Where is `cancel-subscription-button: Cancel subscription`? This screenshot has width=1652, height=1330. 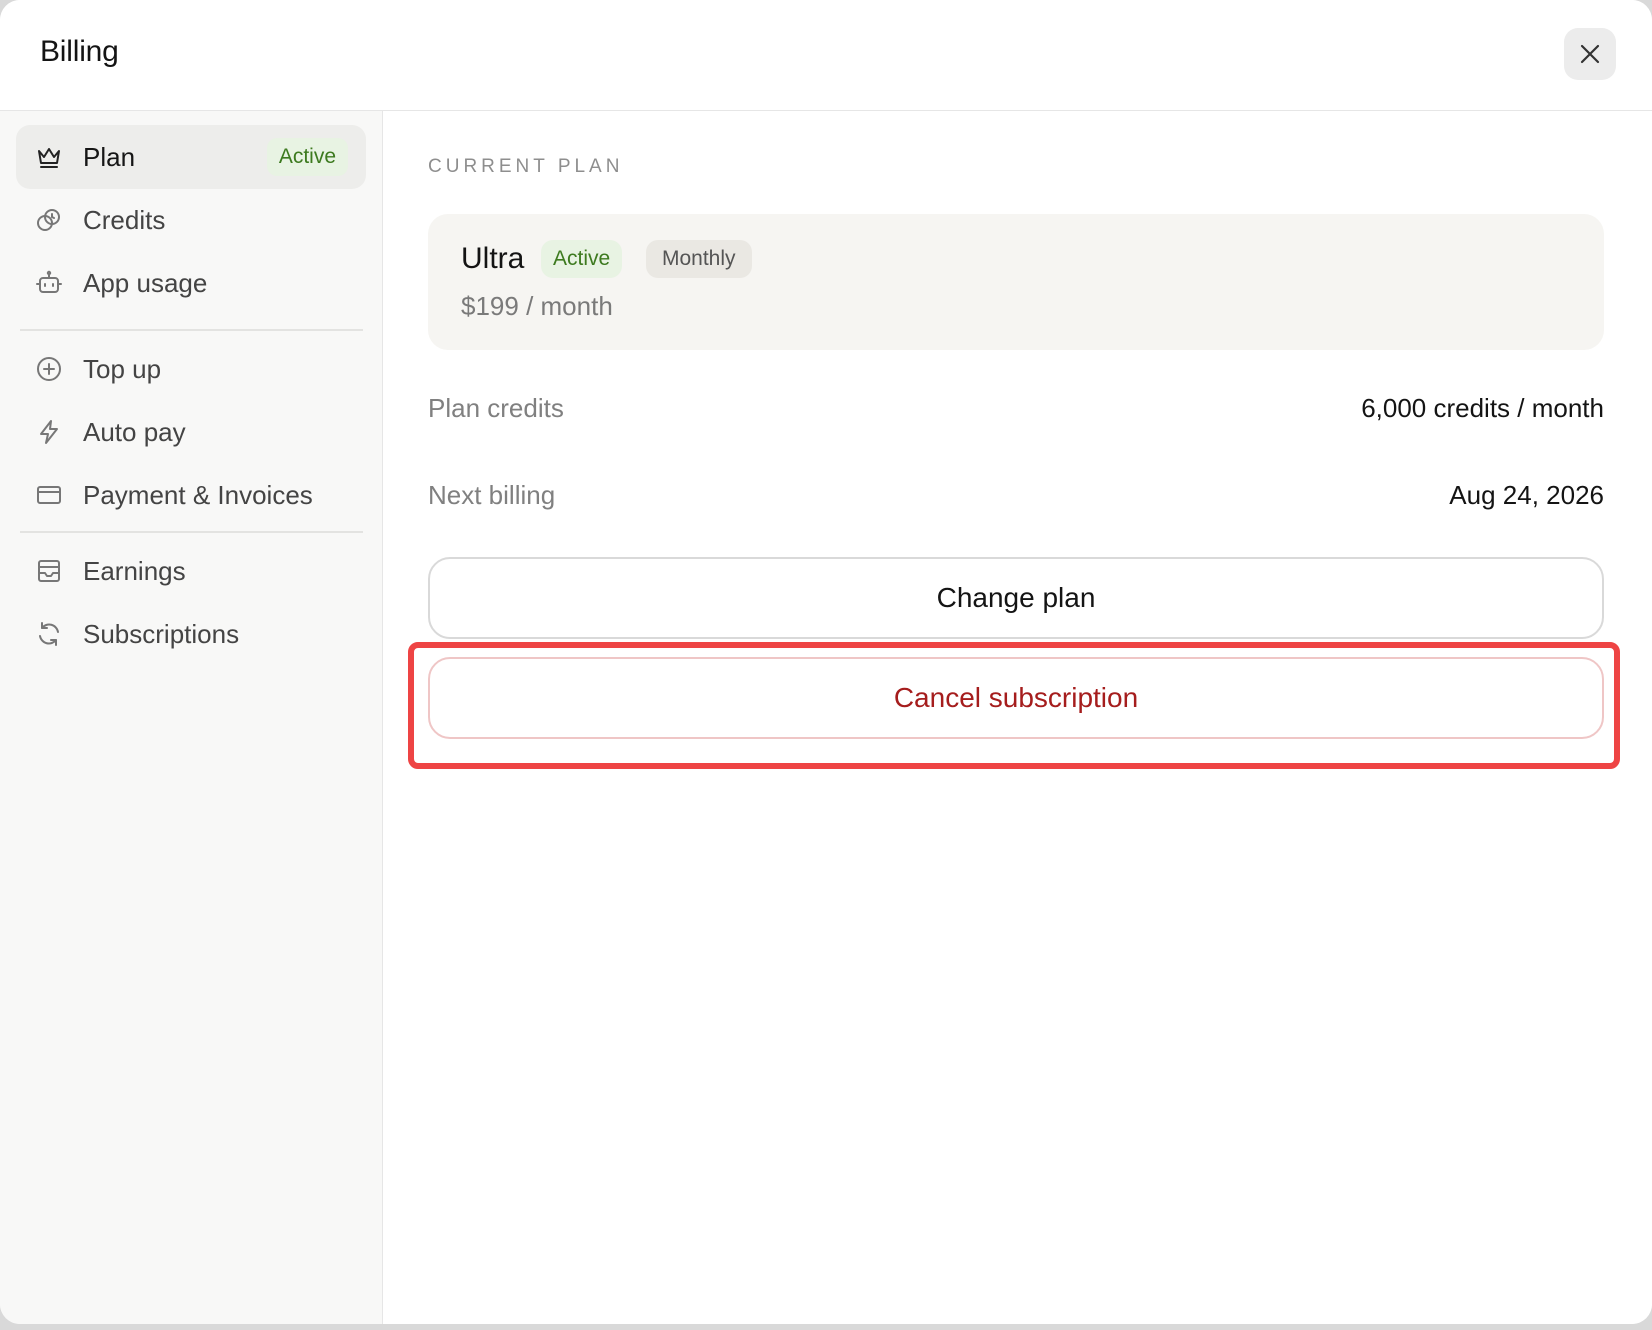
cancel-subscription-button: Cancel subscription is located at coordinates (1016, 698).